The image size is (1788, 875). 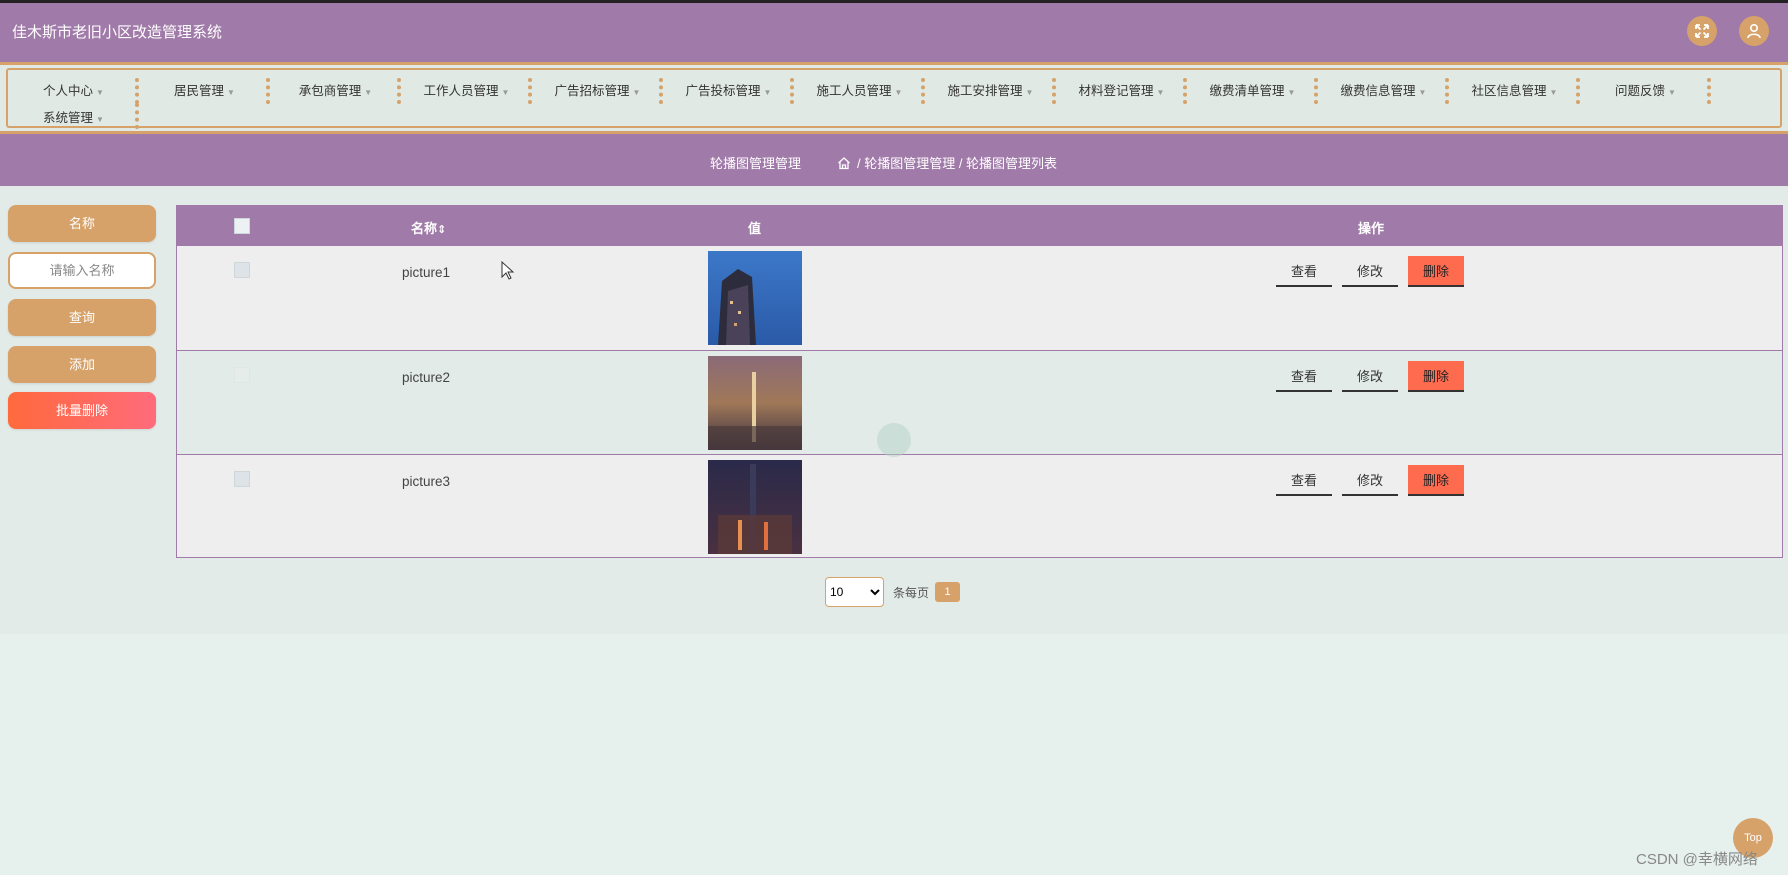 What do you see at coordinates (117, 32) in the screenshot?
I see `app-title: 佳木斯市老旧小区改造管理系统` at bounding box center [117, 32].